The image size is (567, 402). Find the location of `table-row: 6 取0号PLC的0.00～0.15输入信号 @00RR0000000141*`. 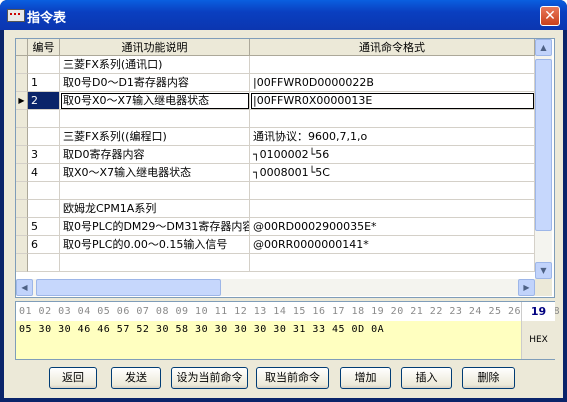

table-row: 6 取0号PLC的0.00～0.15输入信号 @00RR0000000141* is located at coordinates (275, 245).